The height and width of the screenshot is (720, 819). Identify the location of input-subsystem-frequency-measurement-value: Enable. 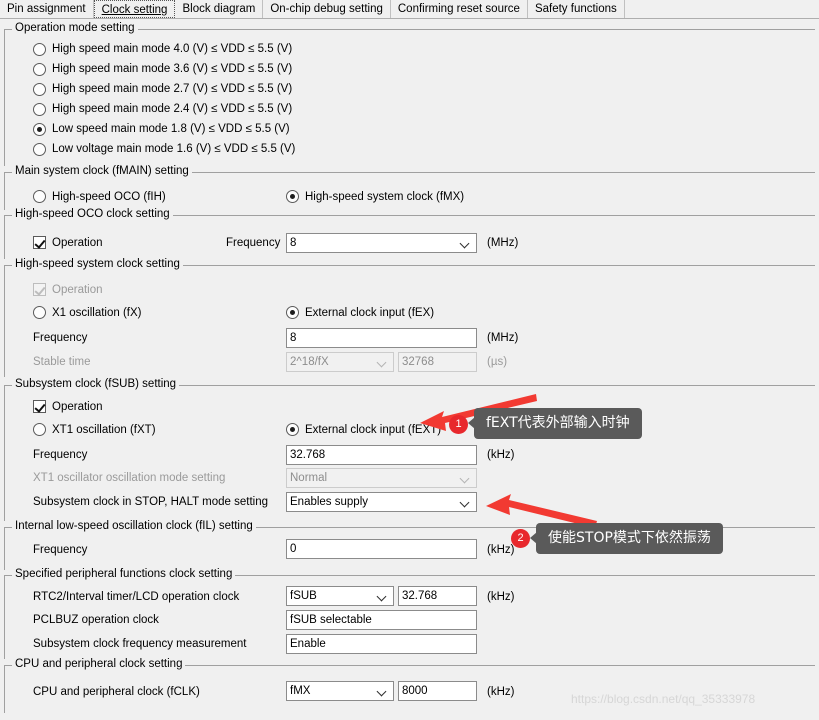
(308, 644).